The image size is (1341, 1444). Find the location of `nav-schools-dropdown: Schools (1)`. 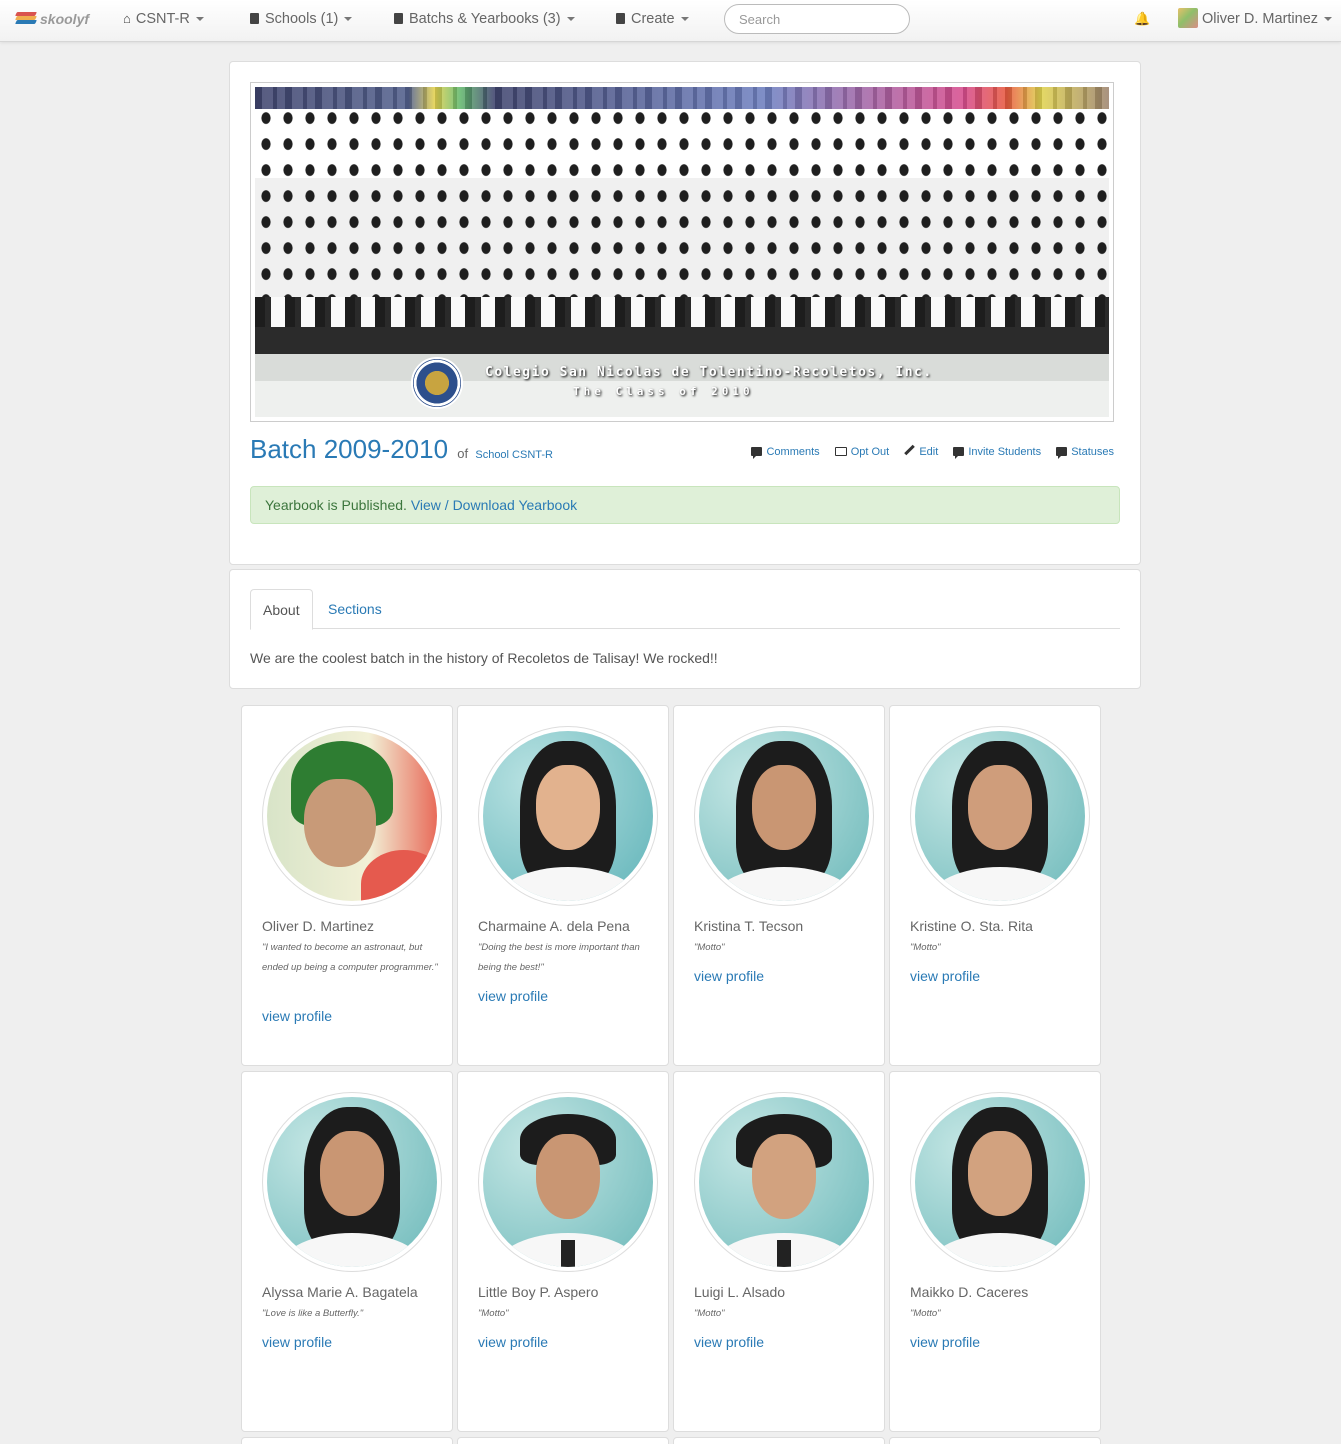

nav-schools-dropdown: Schools (1) is located at coordinates (301, 20).